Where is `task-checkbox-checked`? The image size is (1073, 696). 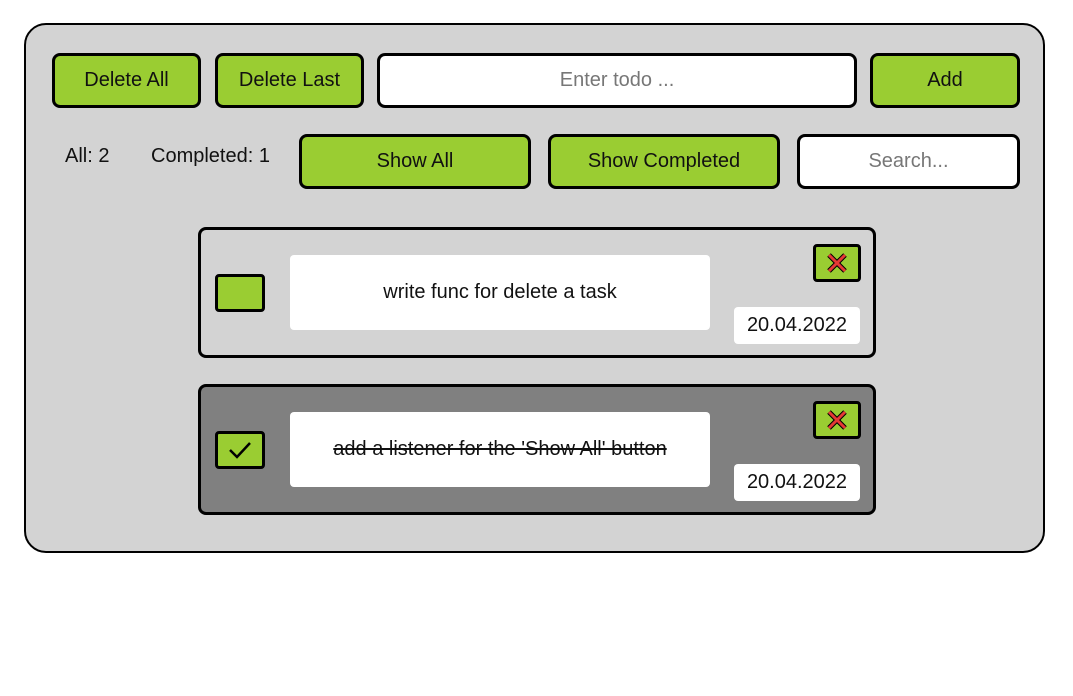
task-checkbox-checked is located at coordinates (240, 450).